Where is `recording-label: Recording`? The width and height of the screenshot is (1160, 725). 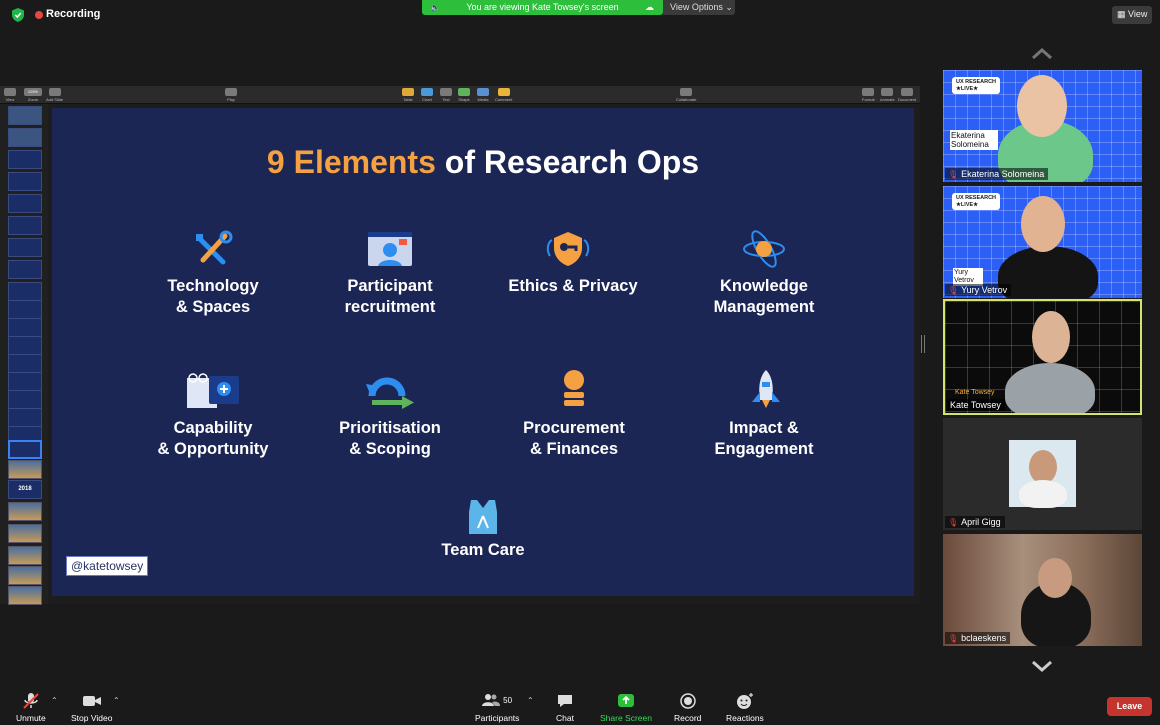 recording-label: Recording is located at coordinates (73, 14).